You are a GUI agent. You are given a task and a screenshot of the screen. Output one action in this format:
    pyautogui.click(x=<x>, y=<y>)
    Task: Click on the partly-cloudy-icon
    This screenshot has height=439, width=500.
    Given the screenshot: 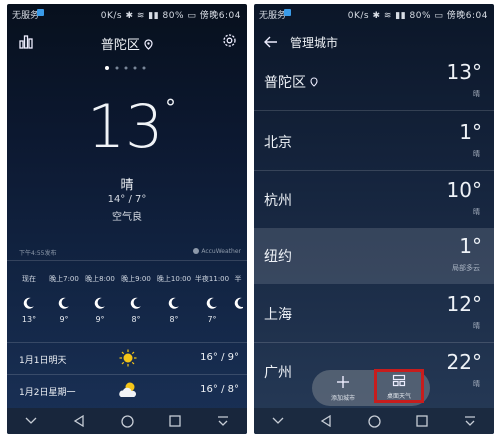 What is the action you would take?
    pyautogui.click(x=127, y=389)
    